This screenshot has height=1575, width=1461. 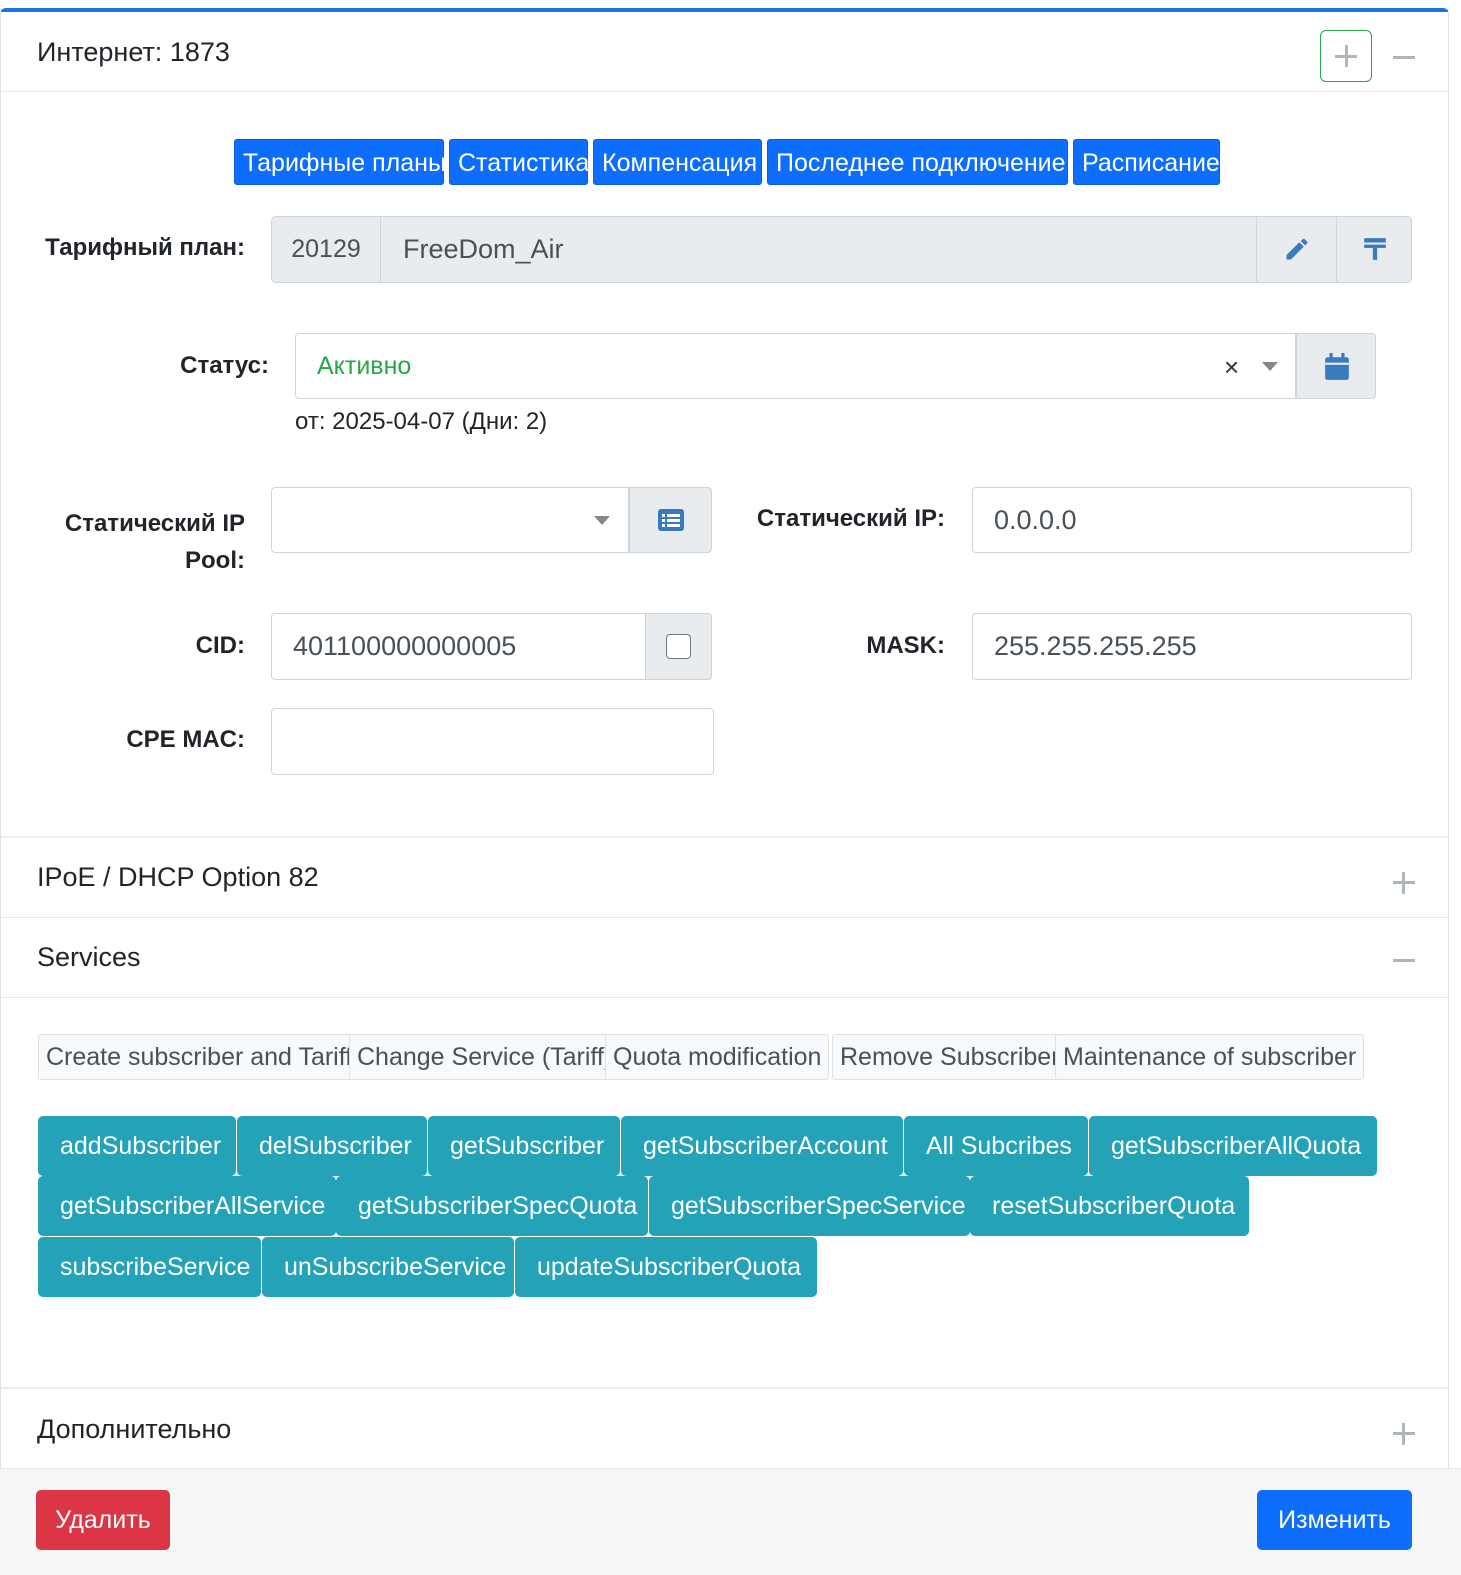 I want to click on group-create-subscriber: Create subscriber and Tariff, so click(x=199, y=1057).